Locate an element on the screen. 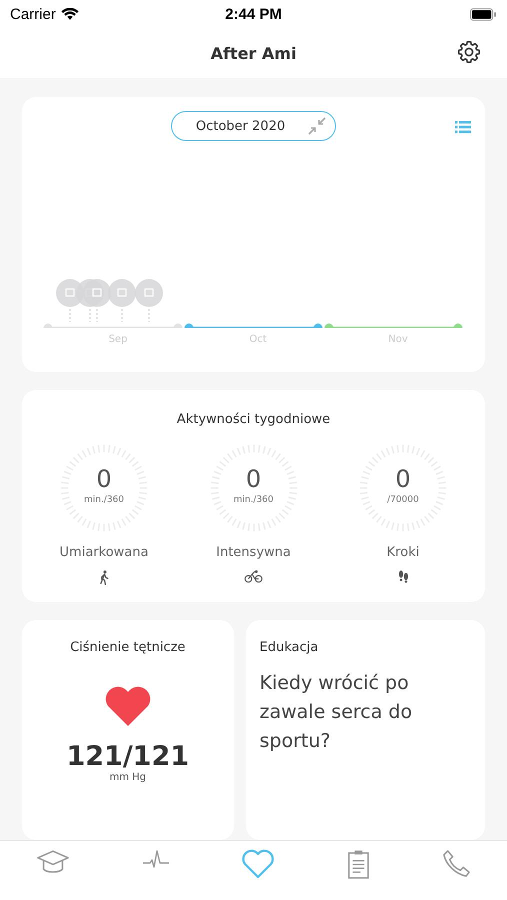  wifi-icon is located at coordinates (69, 14).